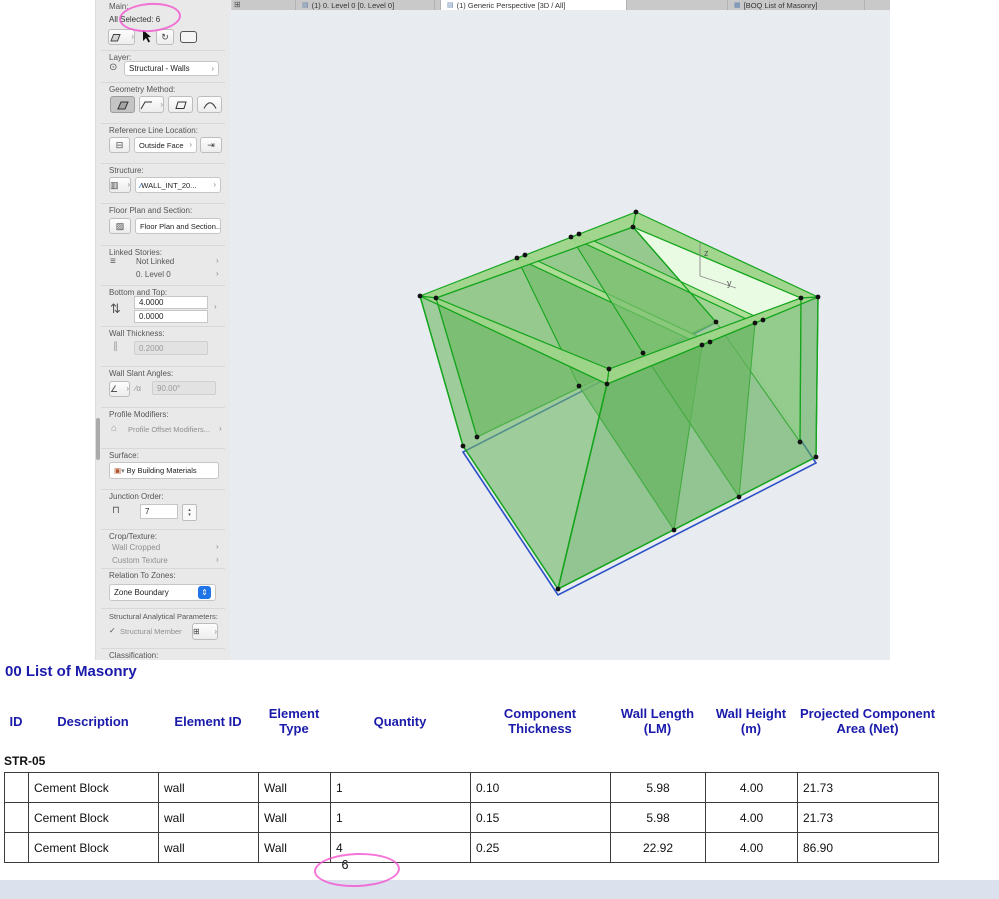 This screenshot has height=899, width=999. I want to click on linked-stories-value: Not Linked, so click(155, 261).